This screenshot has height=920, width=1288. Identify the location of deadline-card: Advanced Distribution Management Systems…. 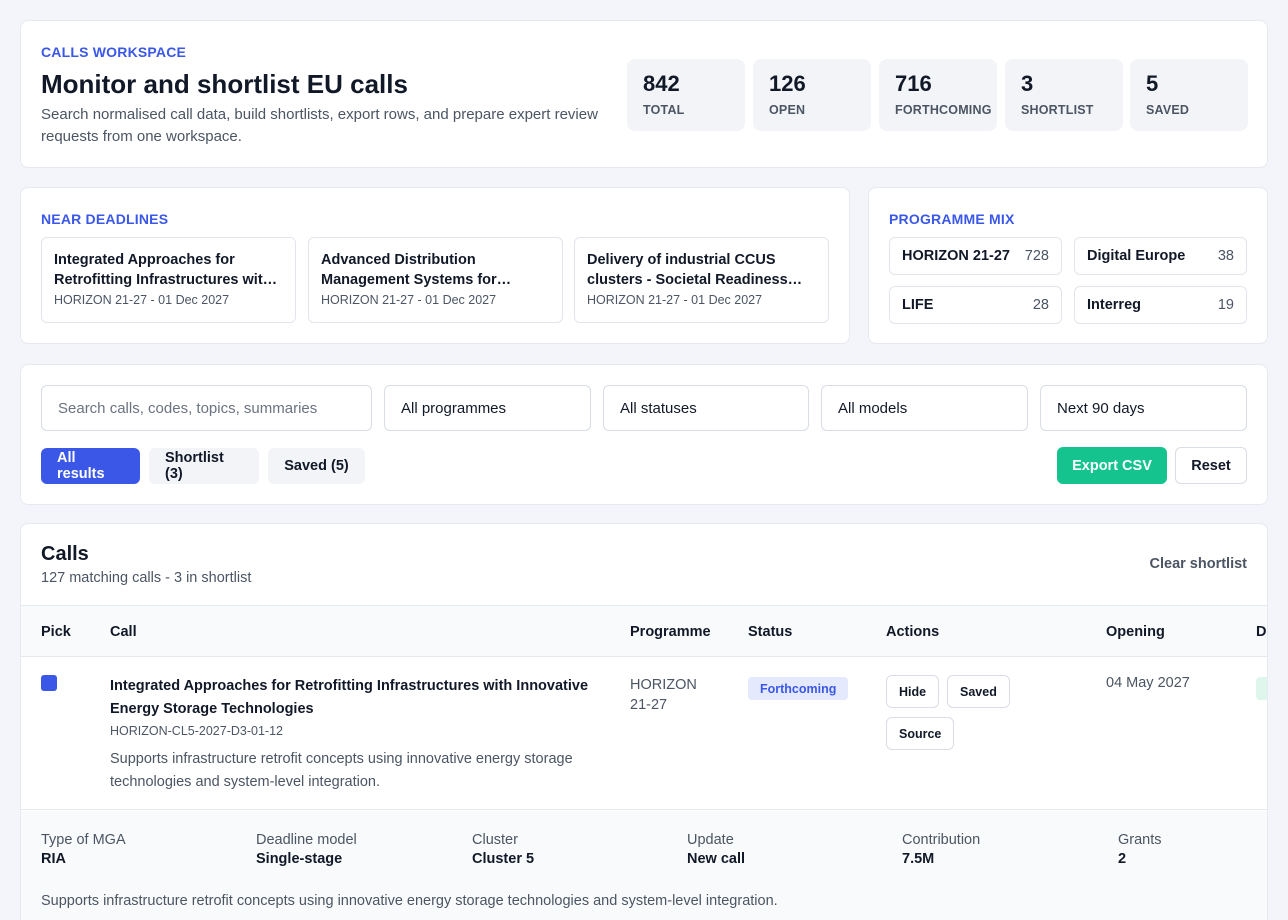
(435, 280).